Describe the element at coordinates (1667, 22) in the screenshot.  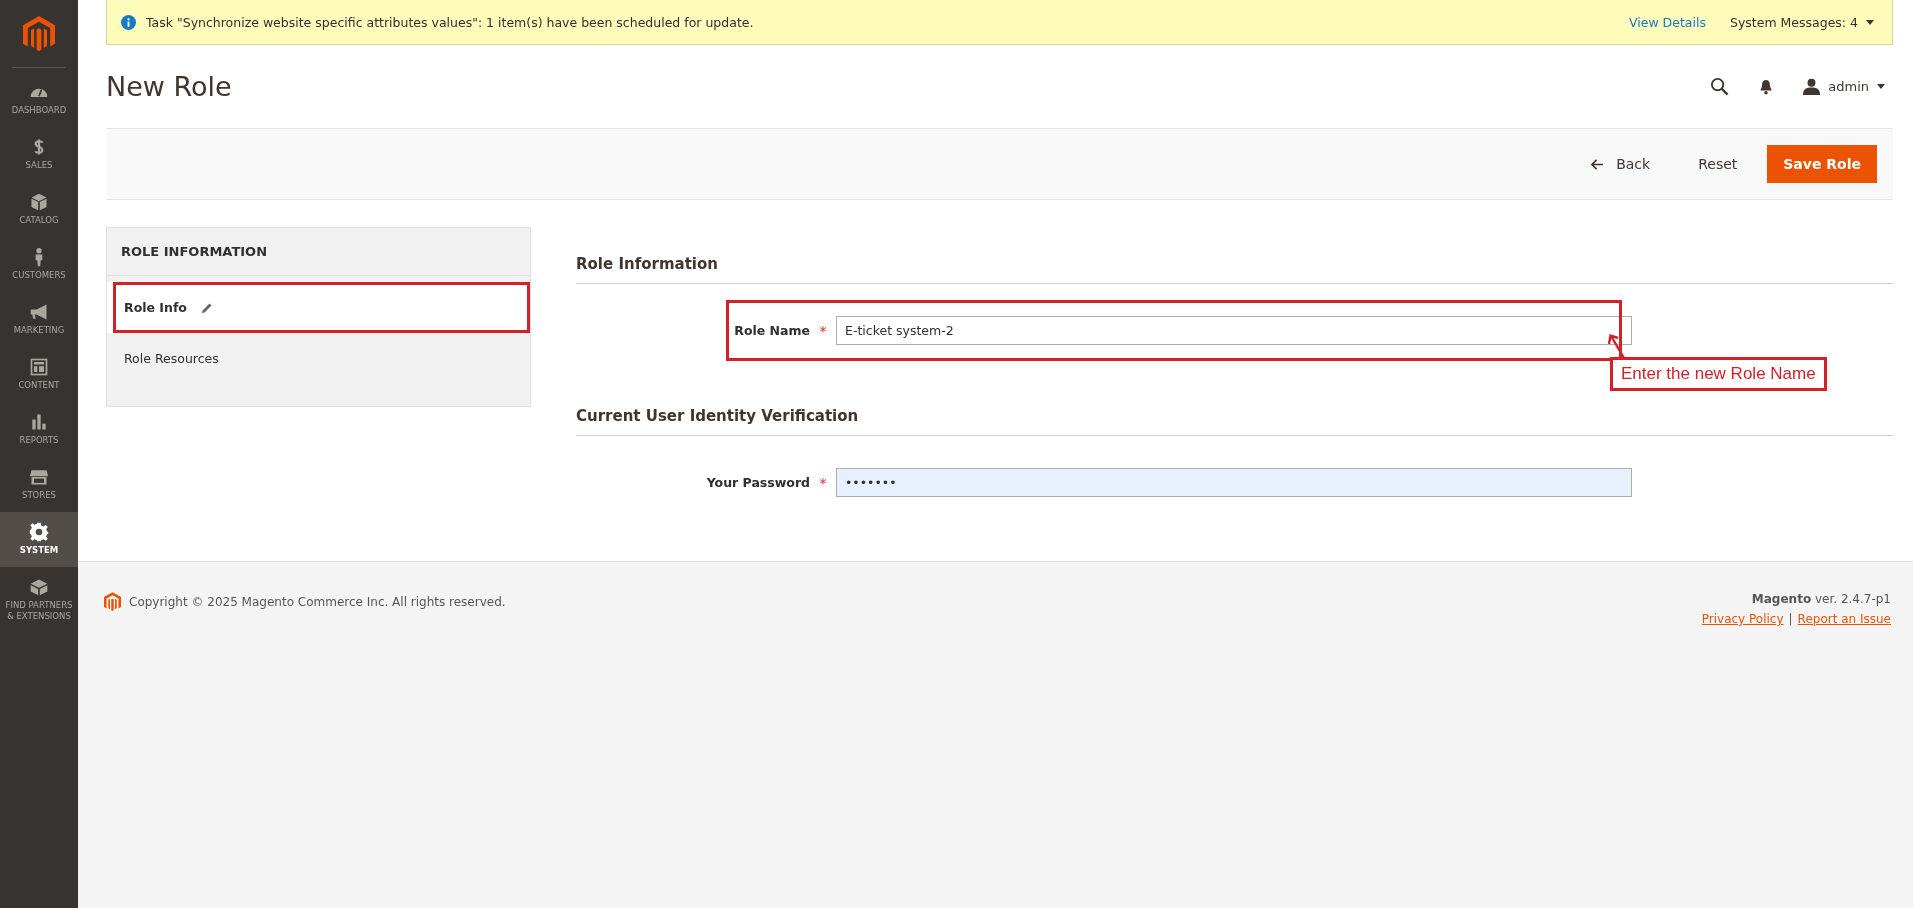
I see `view-details-link: View Details` at that location.